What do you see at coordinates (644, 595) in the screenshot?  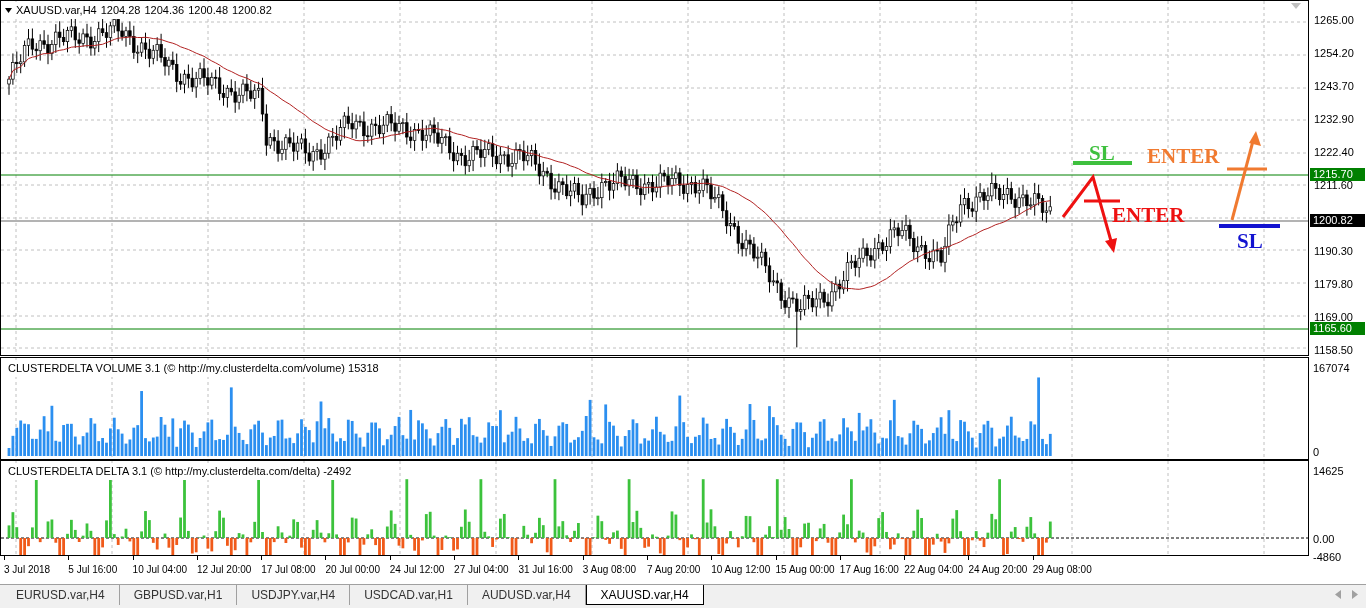 I see `chart-tab: XAUUSD.var,H4` at bounding box center [644, 595].